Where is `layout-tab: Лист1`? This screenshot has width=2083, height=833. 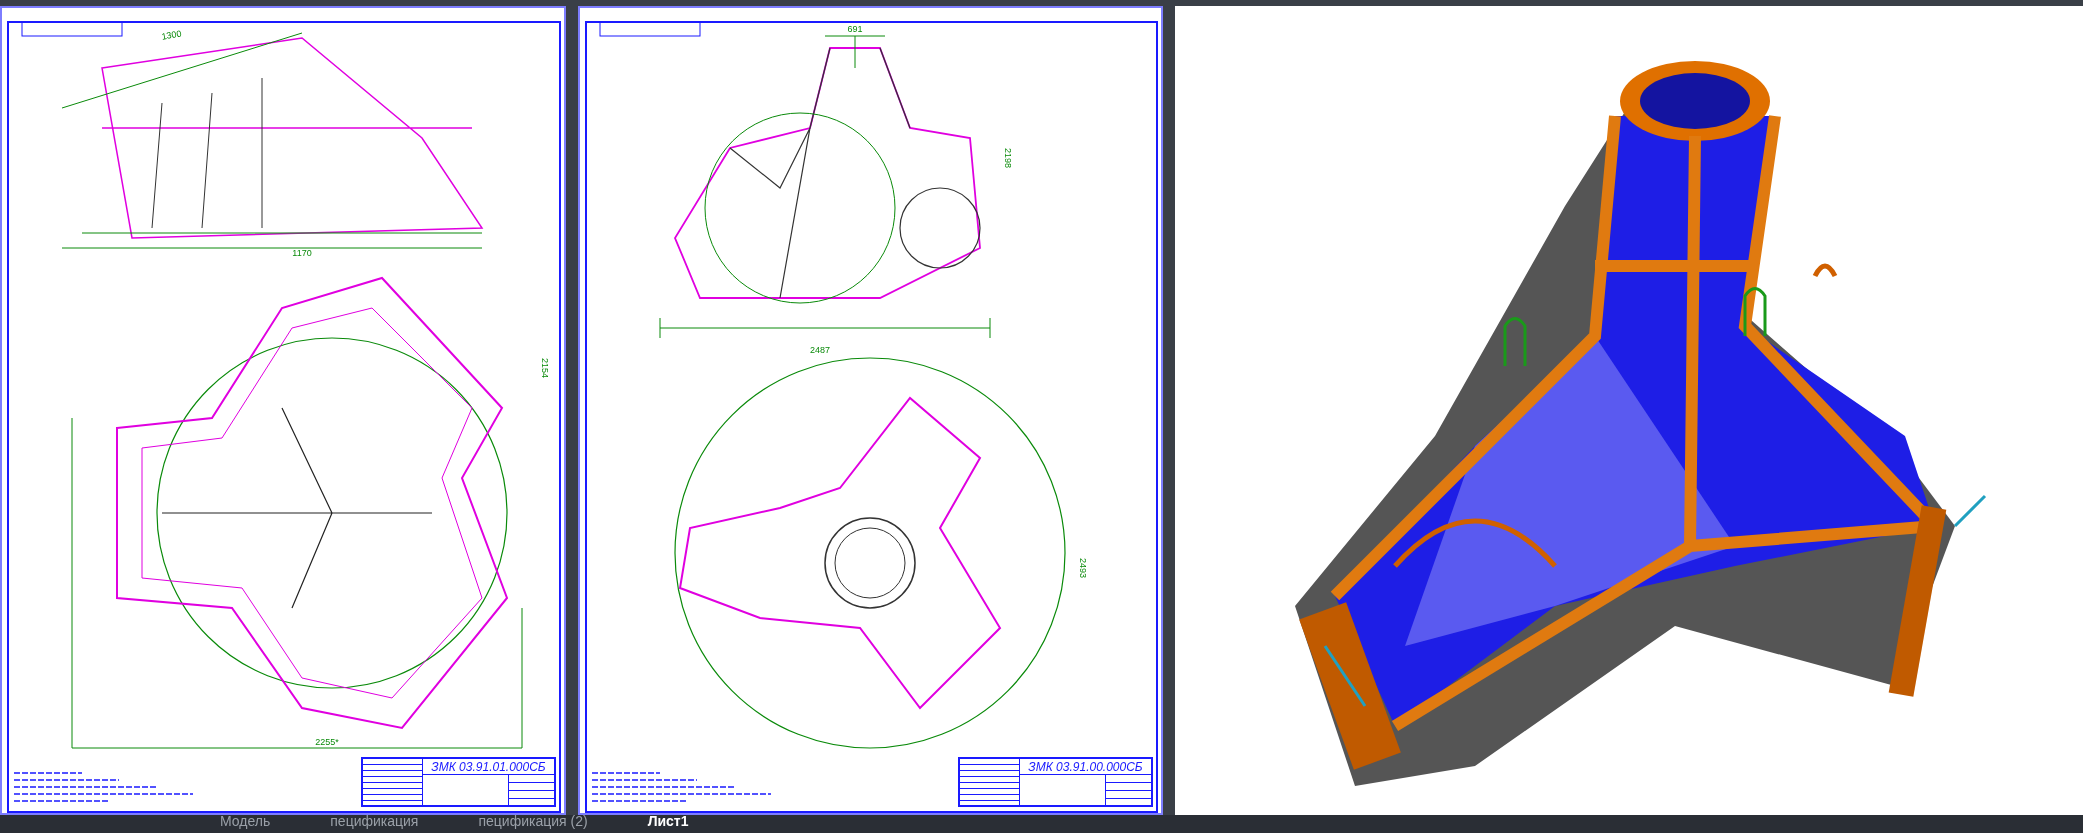 layout-tab: Лист1 is located at coordinates (668, 824).